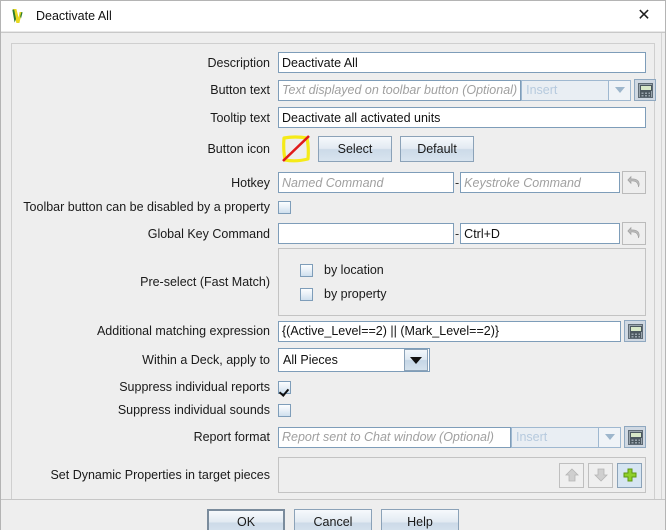  What do you see at coordinates (462, 62) in the screenshot?
I see `description-input: Deactivate All` at bounding box center [462, 62].